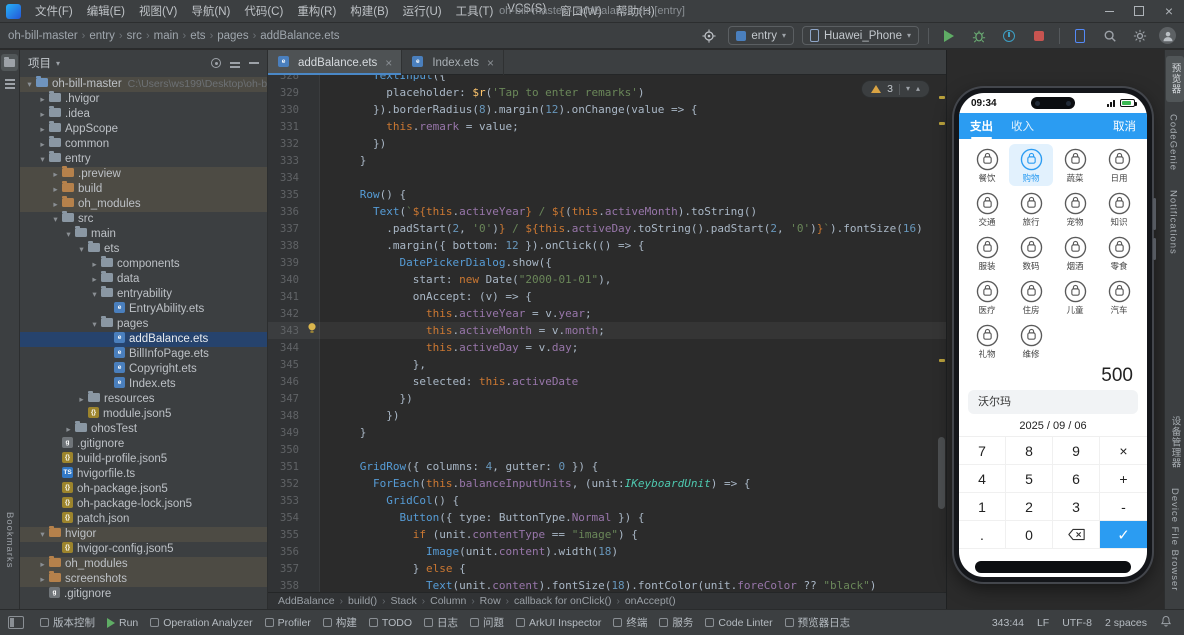  What do you see at coordinates (987, 165) in the screenshot?
I see `category-item: 餐饮` at bounding box center [987, 165].